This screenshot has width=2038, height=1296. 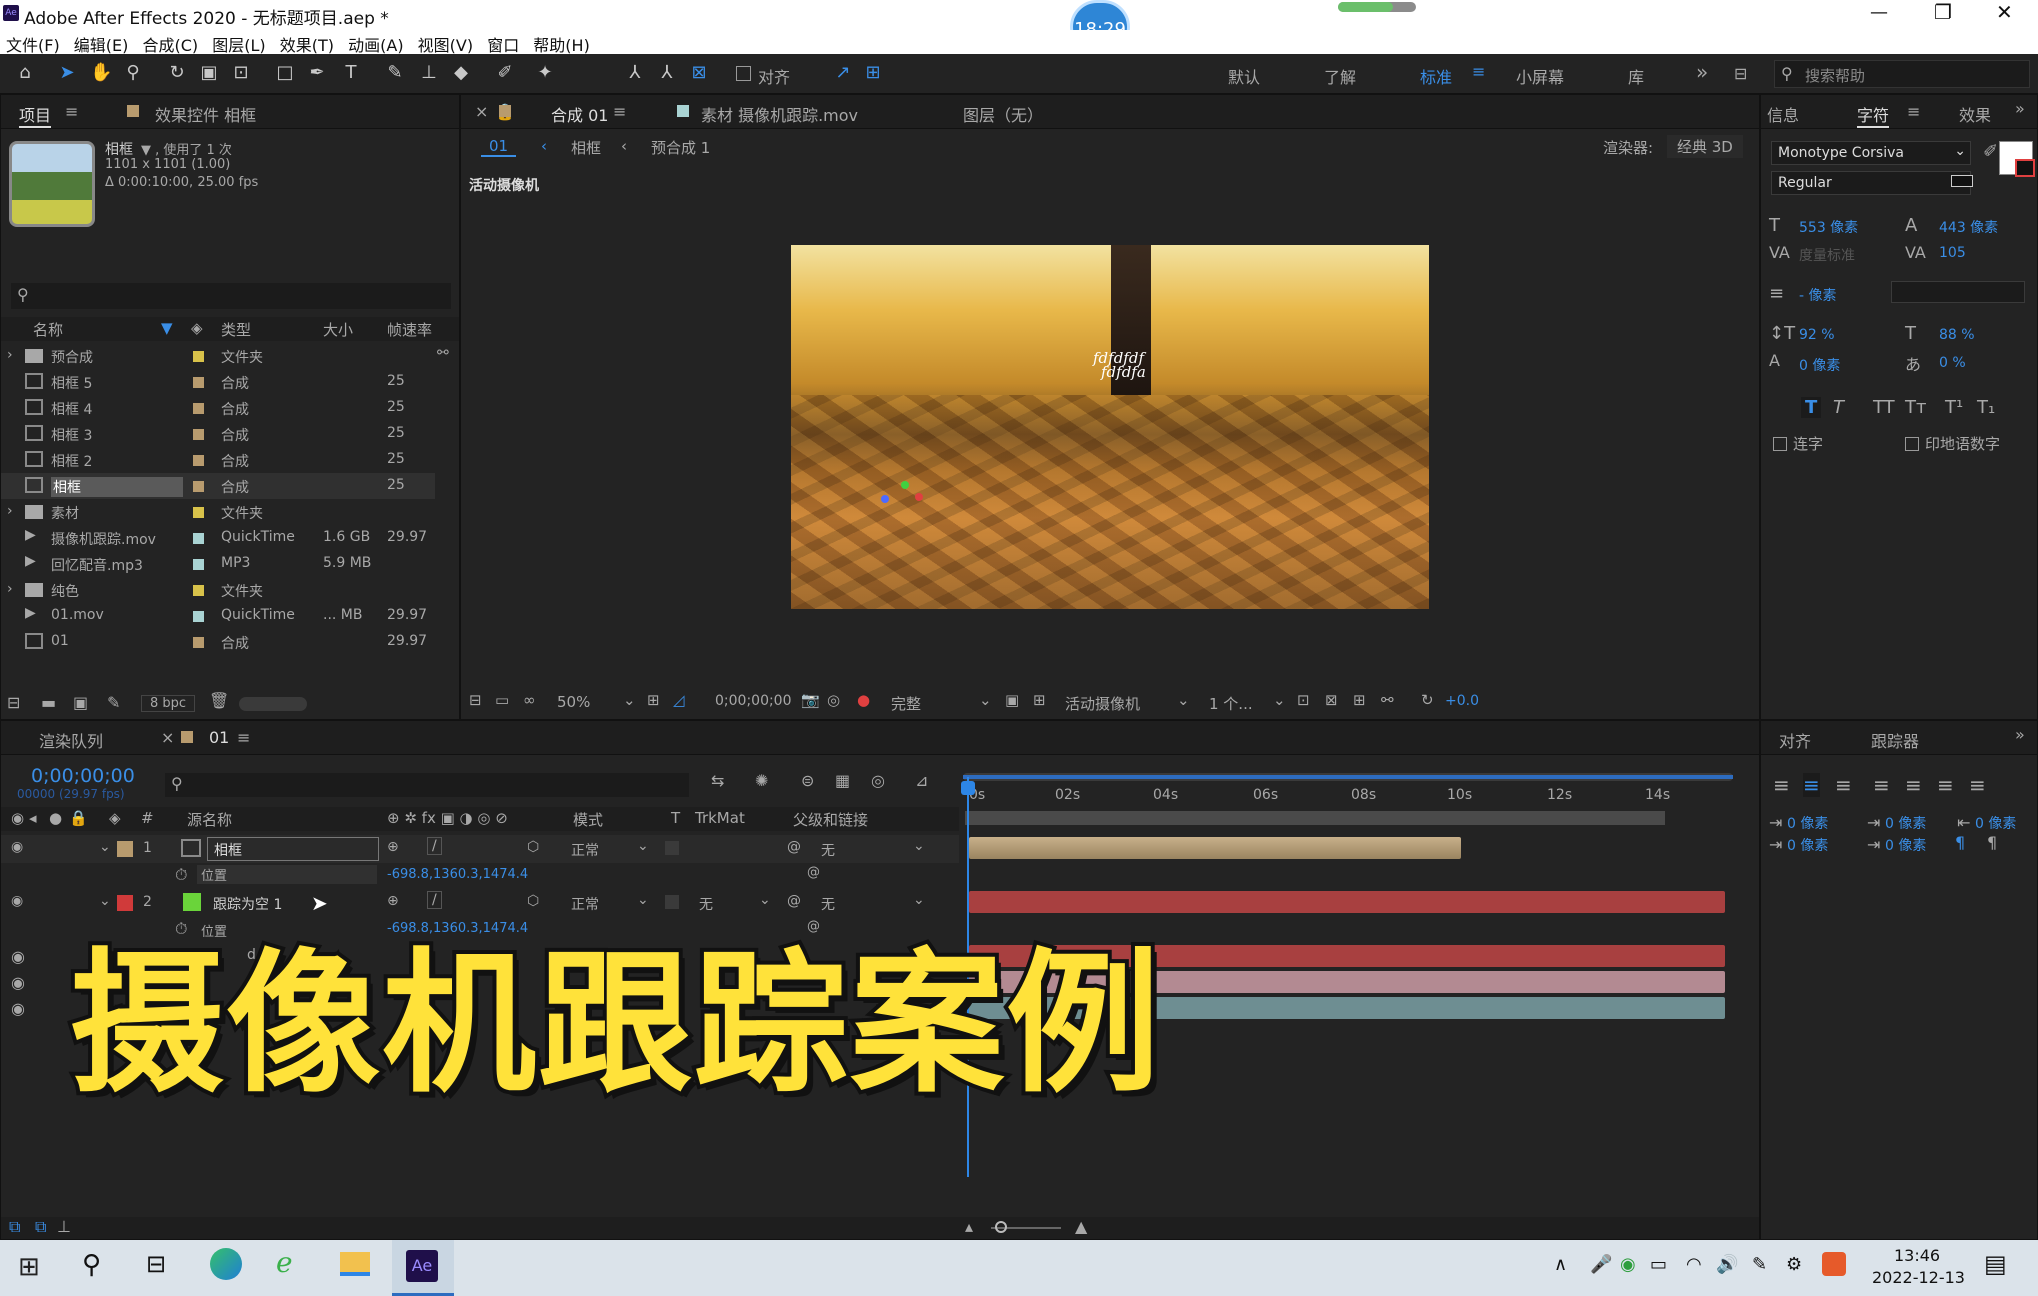 What do you see at coordinates (842, 780) in the screenshot?
I see `frame-blending-icon: ▦` at bounding box center [842, 780].